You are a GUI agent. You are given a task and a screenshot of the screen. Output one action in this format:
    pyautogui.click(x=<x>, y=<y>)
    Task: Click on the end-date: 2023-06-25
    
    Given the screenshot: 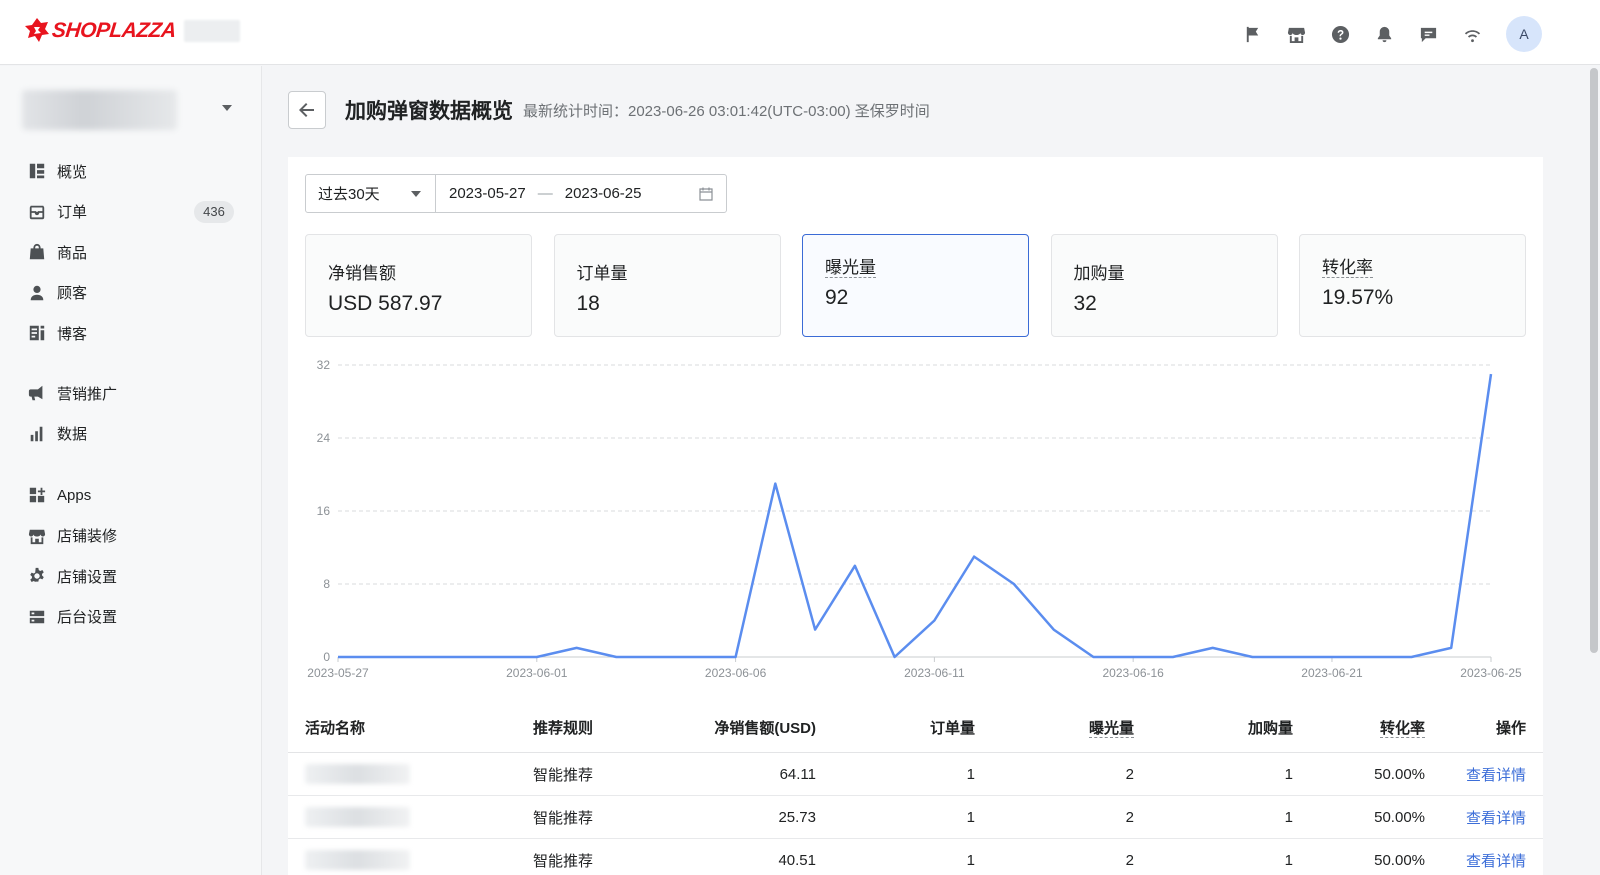 What is the action you would take?
    pyautogui.click(x=603, y=193)
    